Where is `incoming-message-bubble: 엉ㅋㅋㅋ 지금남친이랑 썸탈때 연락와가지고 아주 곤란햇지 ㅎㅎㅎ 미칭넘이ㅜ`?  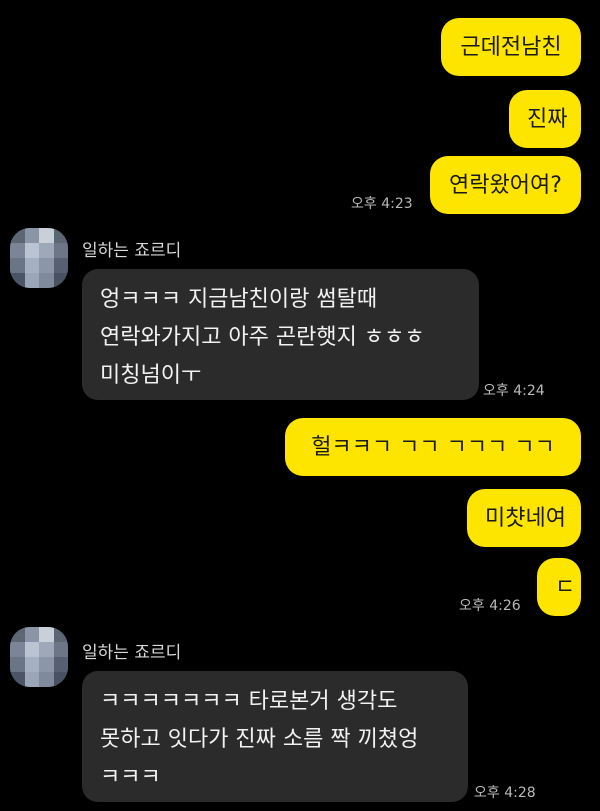 incoming-message-bubble: 엉ㅋㅋㅋ 지금남친이랑 썸탈때 연락와가지고 아주 곤란햇지 ㅎㅎㅎ 미칭넘이ㅜ is located at coordinates (280, 334).